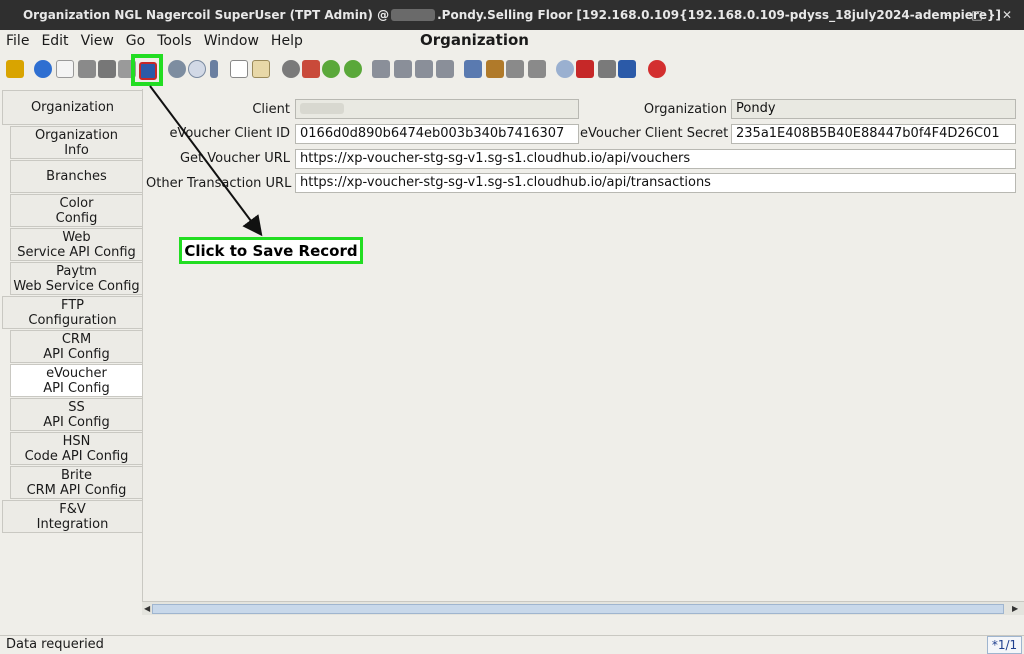 Image resolution: width=1024 pixels, height=654 pixels. What do you see at coordinates (271, 250) in the screenshot?
I see `save-record-callout: Click to Save Record` at bounding box center [271, 250].